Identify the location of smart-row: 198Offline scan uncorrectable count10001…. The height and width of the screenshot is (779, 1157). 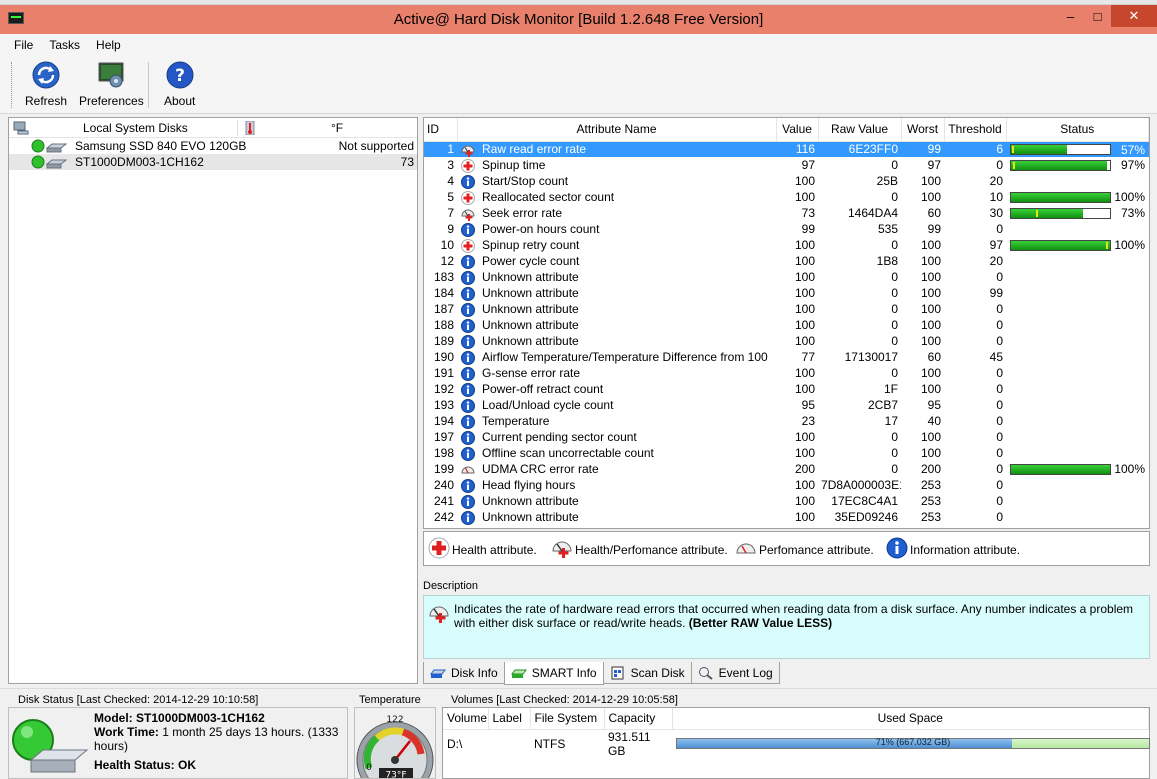
(786, 453).